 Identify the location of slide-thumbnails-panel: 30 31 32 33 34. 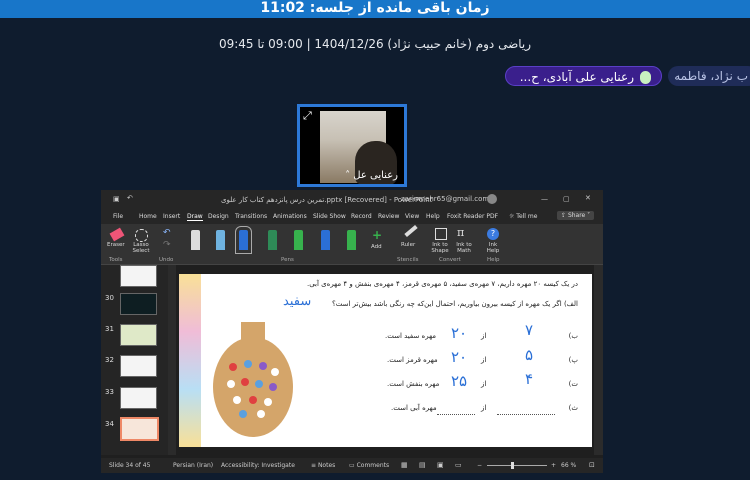
(137, 360).